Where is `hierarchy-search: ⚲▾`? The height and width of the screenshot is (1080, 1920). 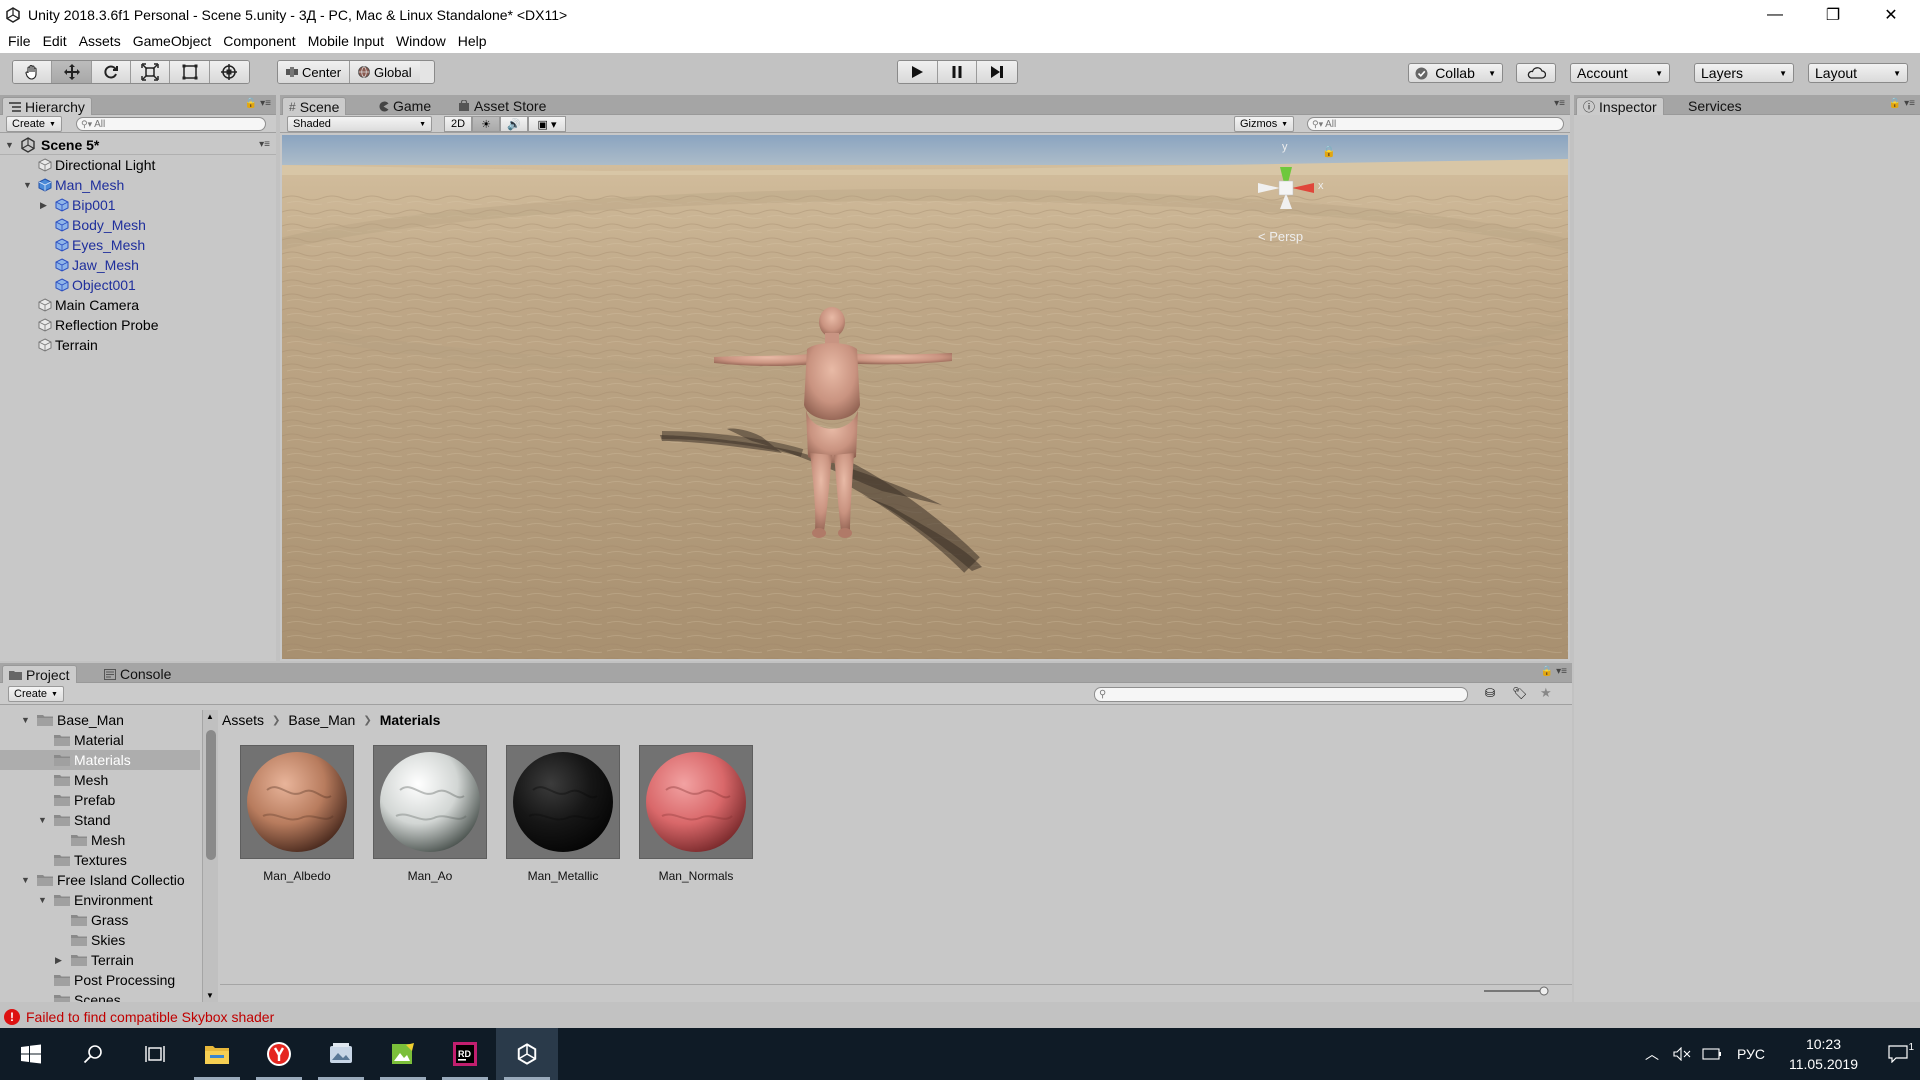
hierarchy-search: ⚲▾ is located at coordinates (171, 124).